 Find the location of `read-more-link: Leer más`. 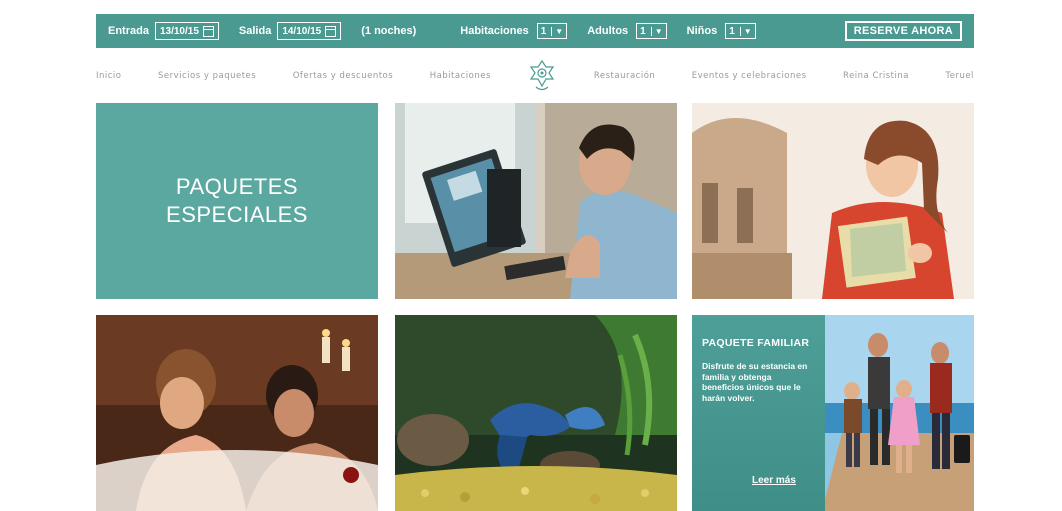

read-more-link: Leer más is located at coordinates (774, 480).